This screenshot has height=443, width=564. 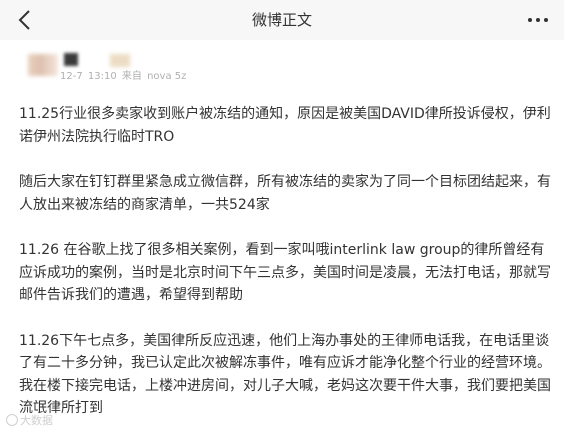 I want to click on post-date: 12-7, so click(x=71, y=76).